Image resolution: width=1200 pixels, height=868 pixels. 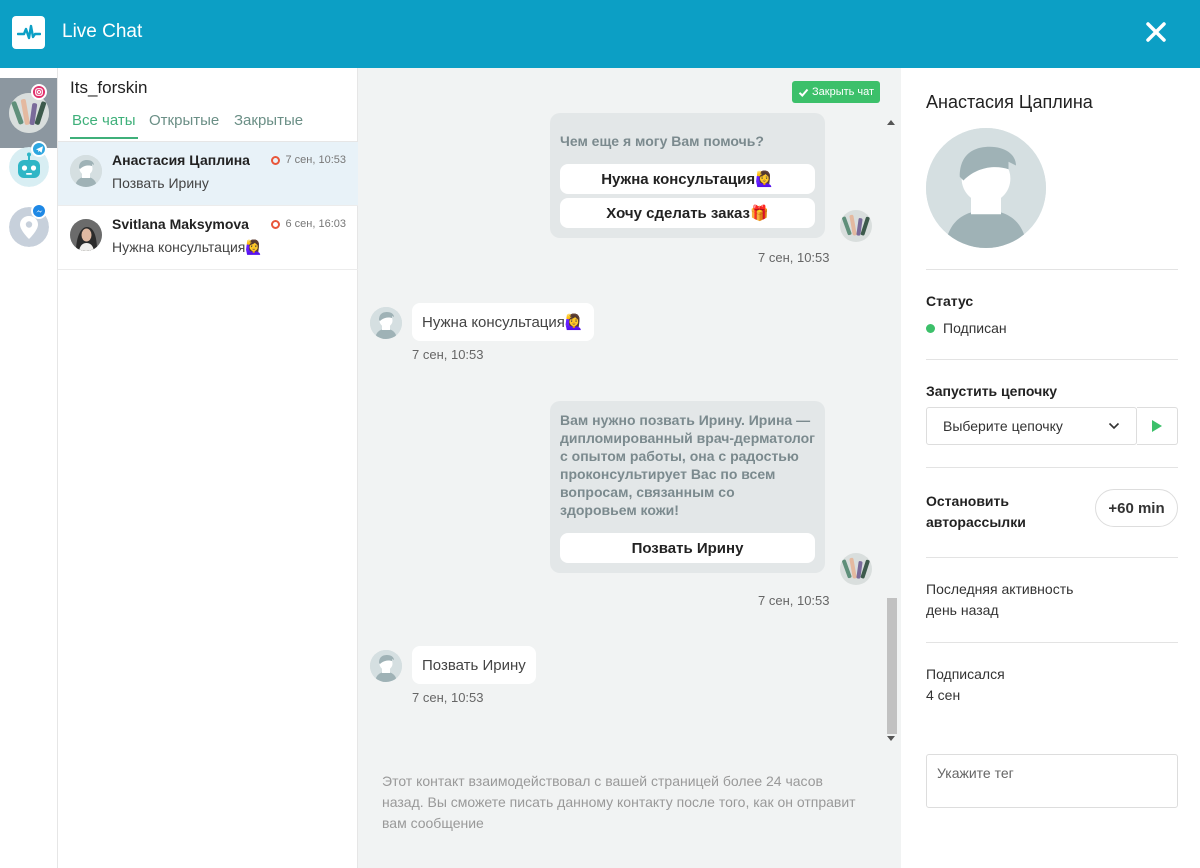 I want to click on check-icon, so click(x=803, y=92).